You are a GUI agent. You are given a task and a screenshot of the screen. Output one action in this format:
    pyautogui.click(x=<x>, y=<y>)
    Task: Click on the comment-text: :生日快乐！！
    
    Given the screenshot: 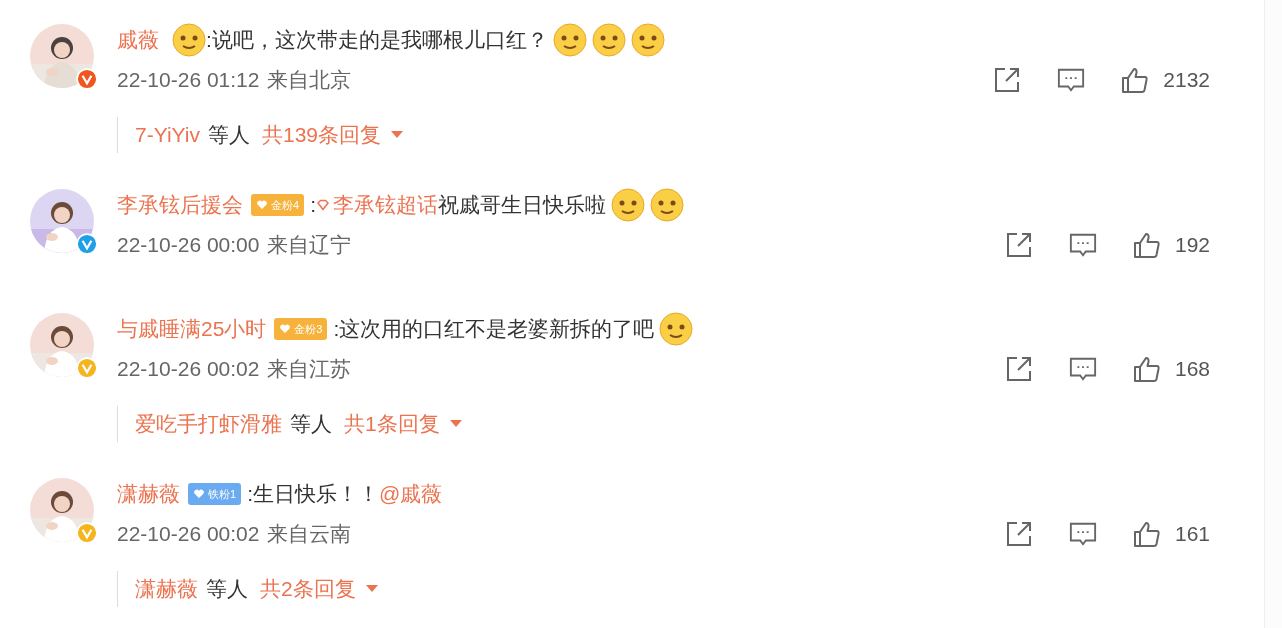 What is the action you would take?
    pyautogui.click(x=313, y=494)
    